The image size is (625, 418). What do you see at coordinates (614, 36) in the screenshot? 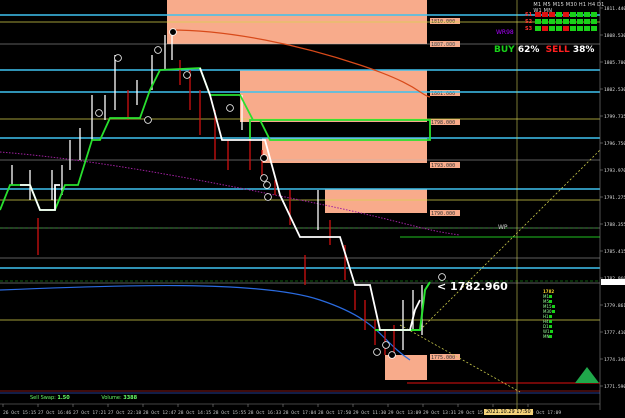
I see `price-axis-label: 1808.530` at bounding box center [614, 36].